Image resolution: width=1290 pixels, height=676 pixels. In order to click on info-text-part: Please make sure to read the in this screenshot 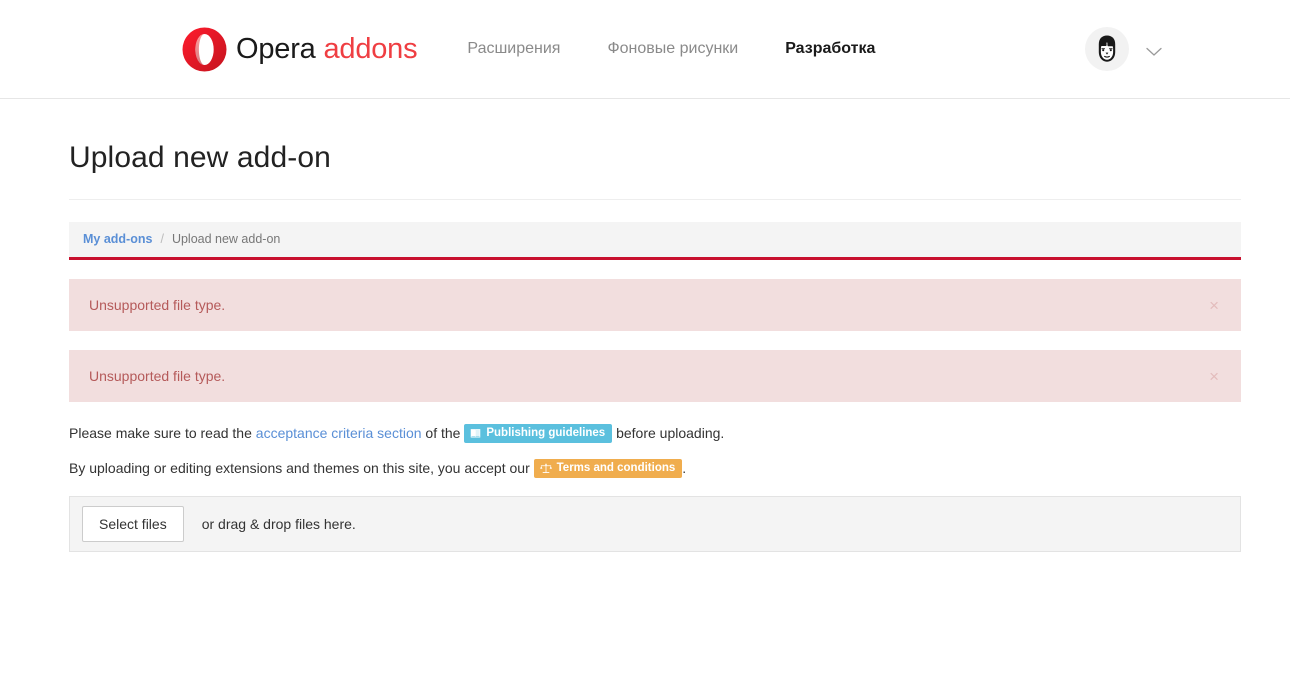, I will do `click(162, 433)`.